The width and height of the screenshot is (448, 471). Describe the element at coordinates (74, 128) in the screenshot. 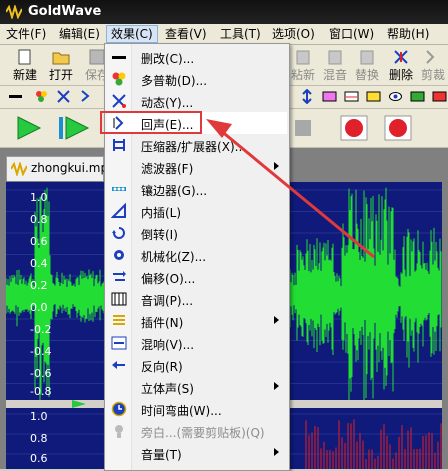

I see `play-selection-icon` at that location.